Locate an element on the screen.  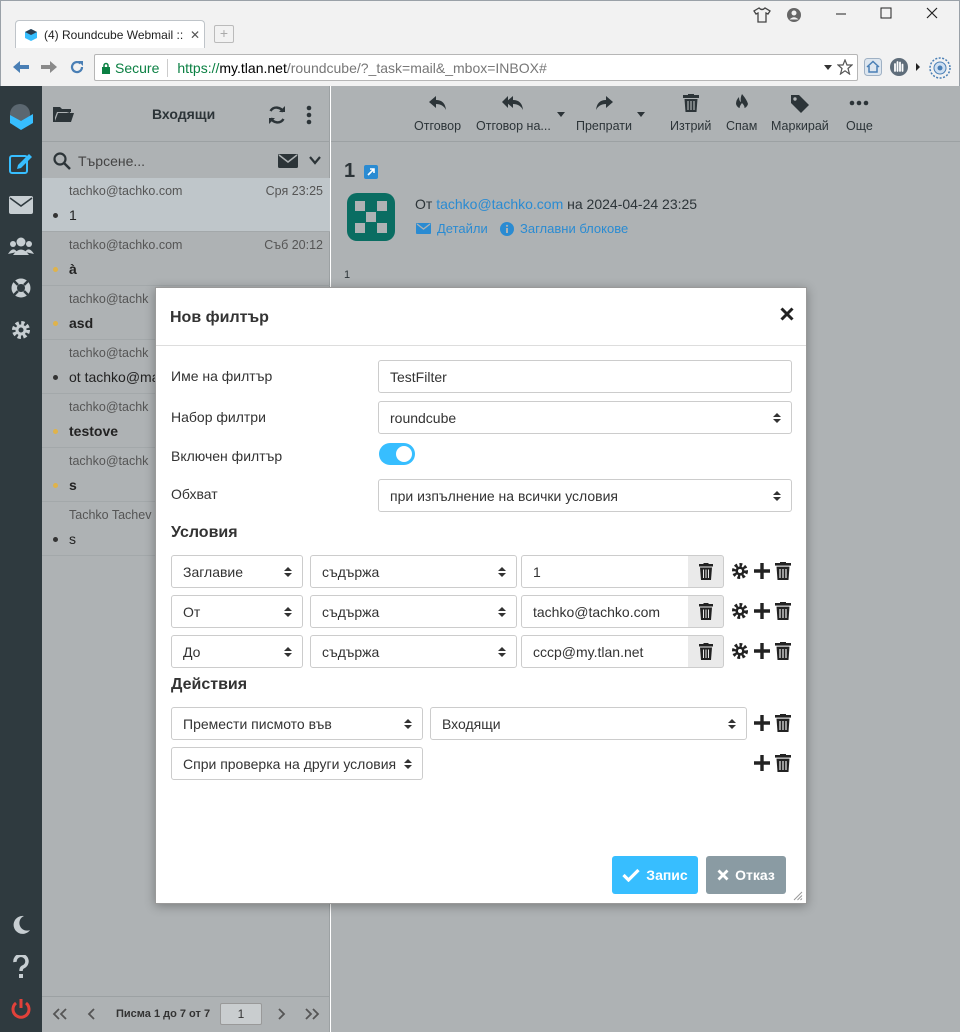
more-button: Още is located at coordinates (859, 113).